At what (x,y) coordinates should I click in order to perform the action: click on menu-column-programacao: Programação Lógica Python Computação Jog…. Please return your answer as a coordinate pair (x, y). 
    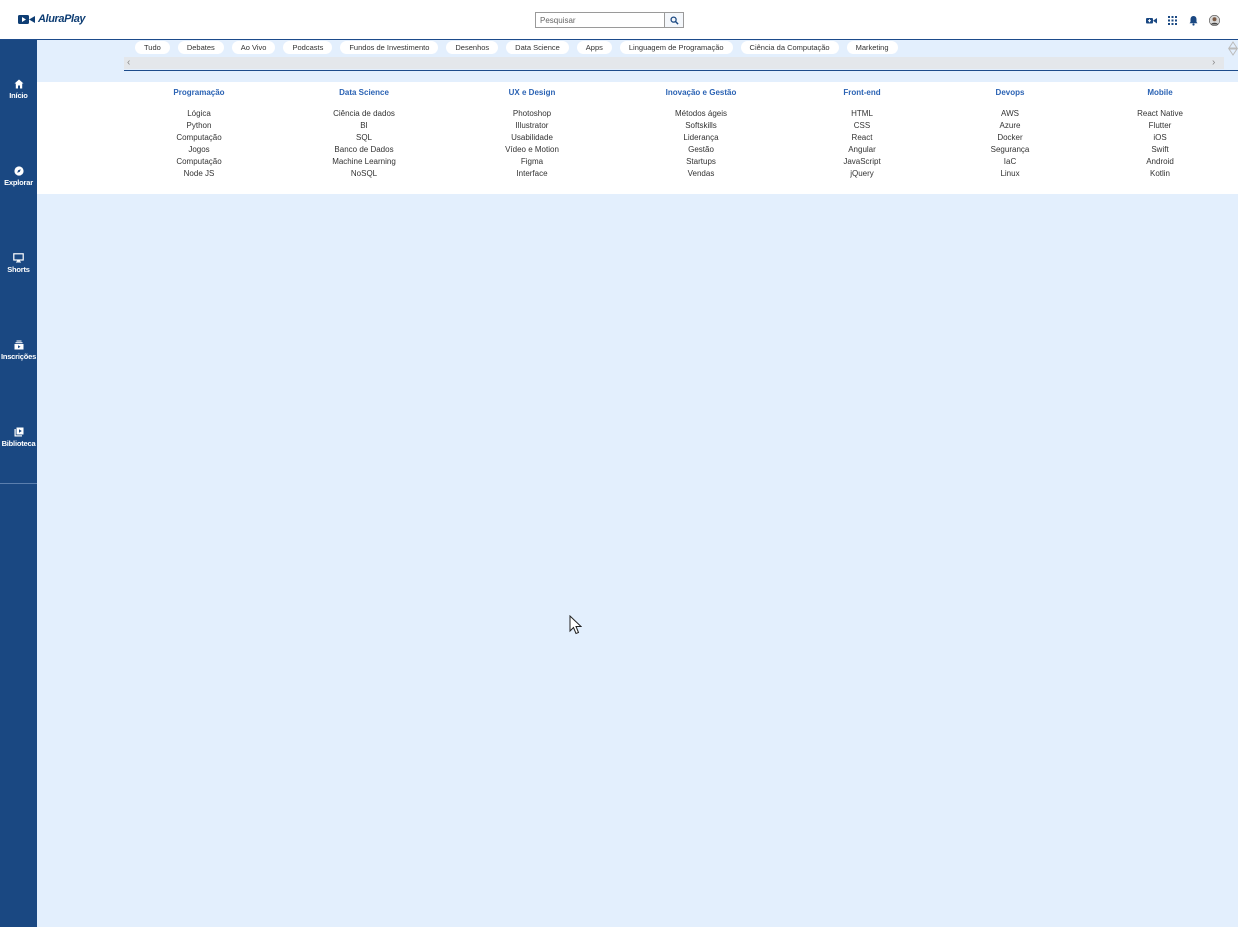
    Looking at the image, I should click on (199, 134).